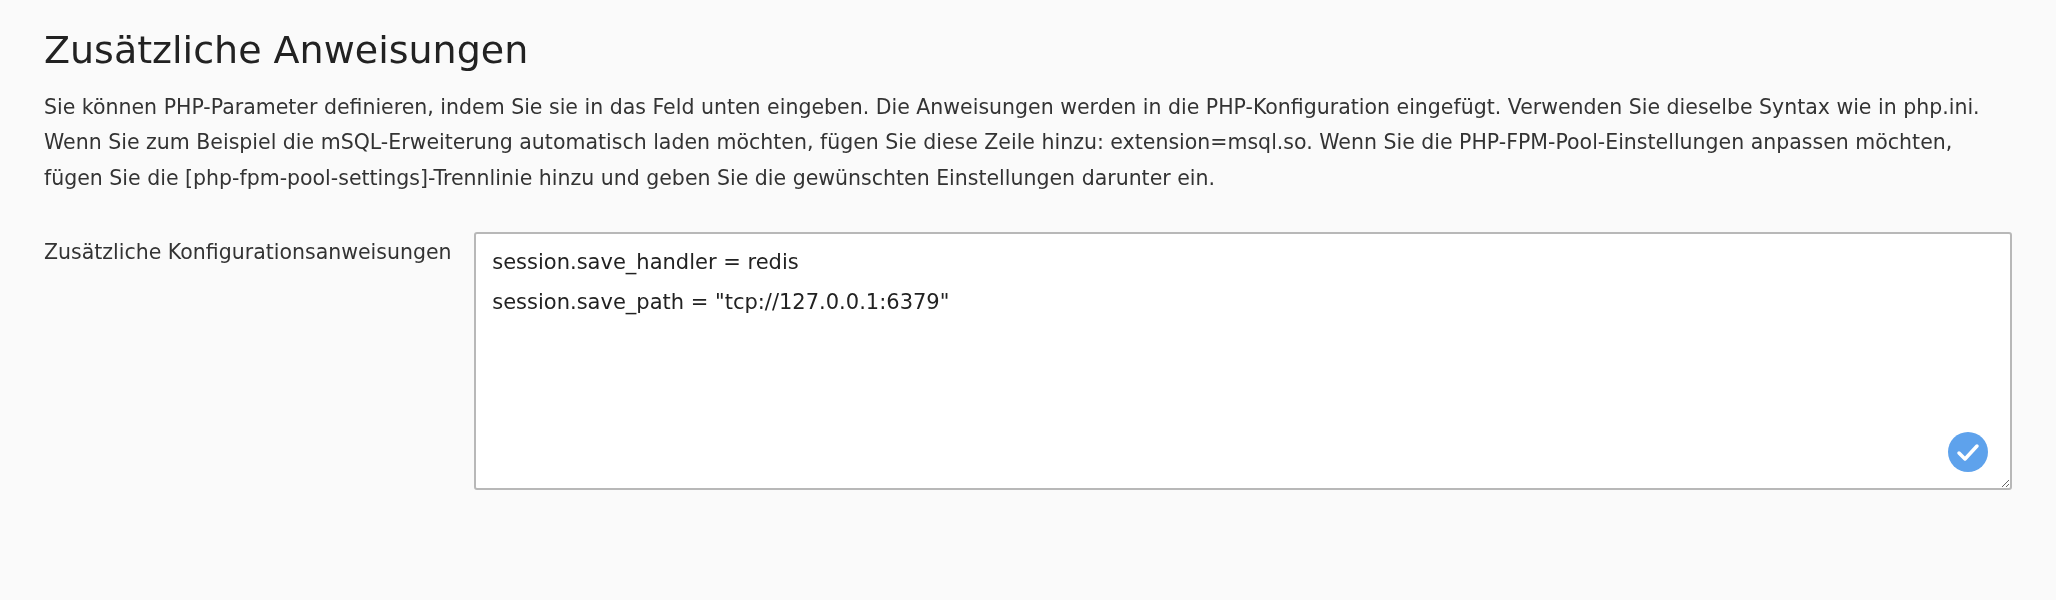 The image size is (2056, 600). What do you see at coordinates (287, 50) in the screenshot?
I see `section-heading: Zusätzliche Anweisungen` at bounding box center [287, 50].